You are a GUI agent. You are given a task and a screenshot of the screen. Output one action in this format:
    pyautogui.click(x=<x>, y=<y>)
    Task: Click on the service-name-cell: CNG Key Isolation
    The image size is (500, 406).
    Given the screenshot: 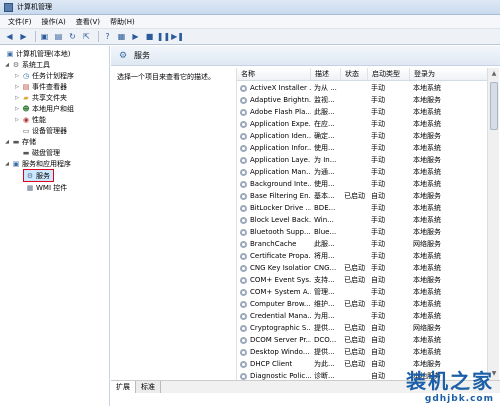 What is the action you would take?
    pyautogui.click(x=274, y=268)
    